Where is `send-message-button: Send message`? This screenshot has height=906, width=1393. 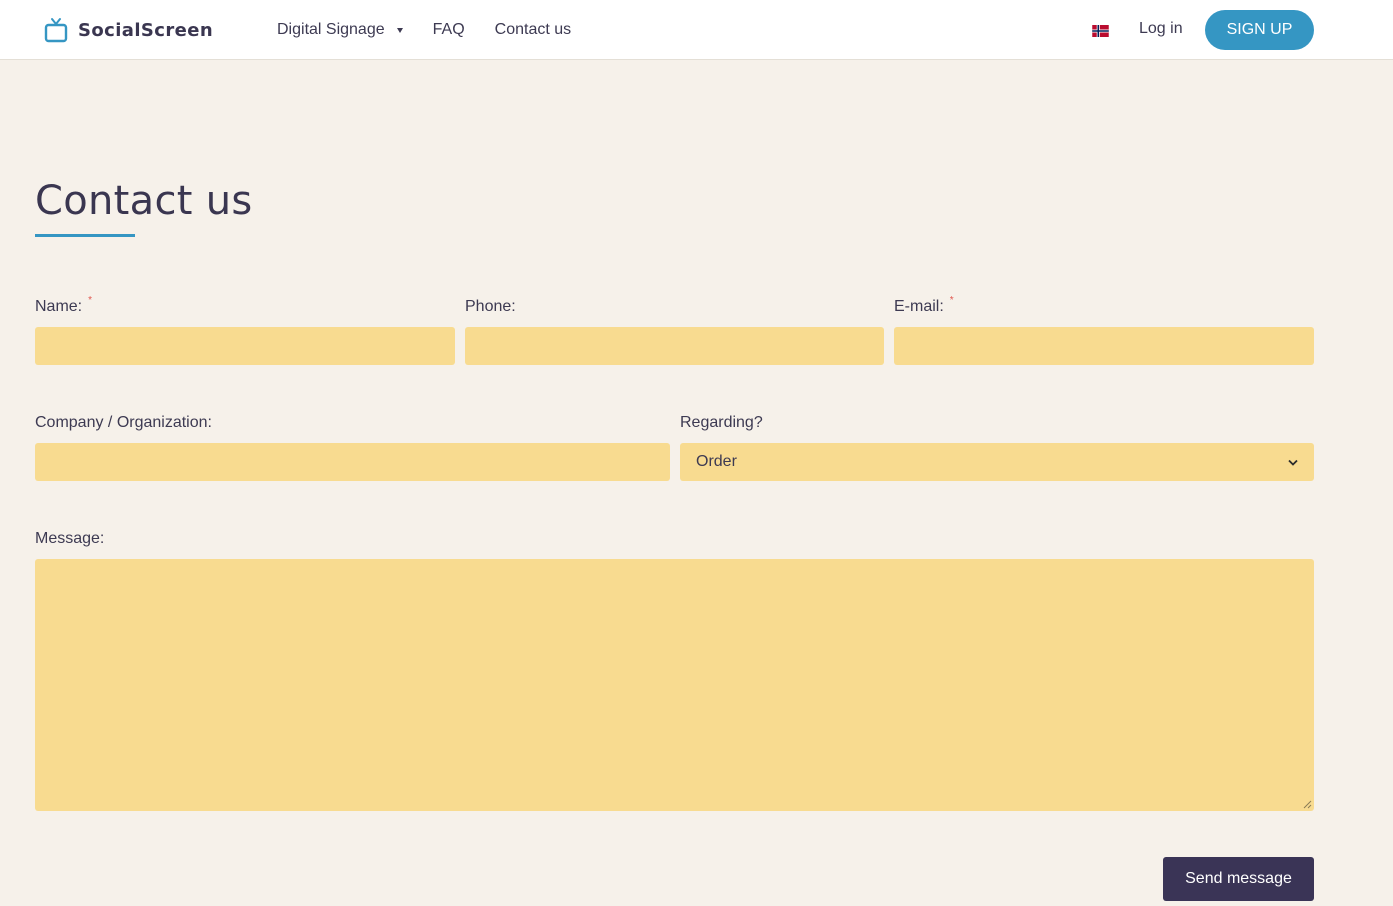
send-message-button: Send message is located at coordinates (1238, 879).